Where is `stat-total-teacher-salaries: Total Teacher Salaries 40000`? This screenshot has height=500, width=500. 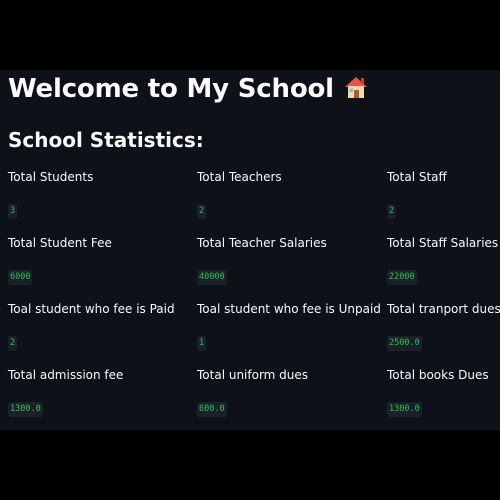 stat-total-teacher-salaries: Total Teacher Salaries 40000 is located at coordinates (289, 260).